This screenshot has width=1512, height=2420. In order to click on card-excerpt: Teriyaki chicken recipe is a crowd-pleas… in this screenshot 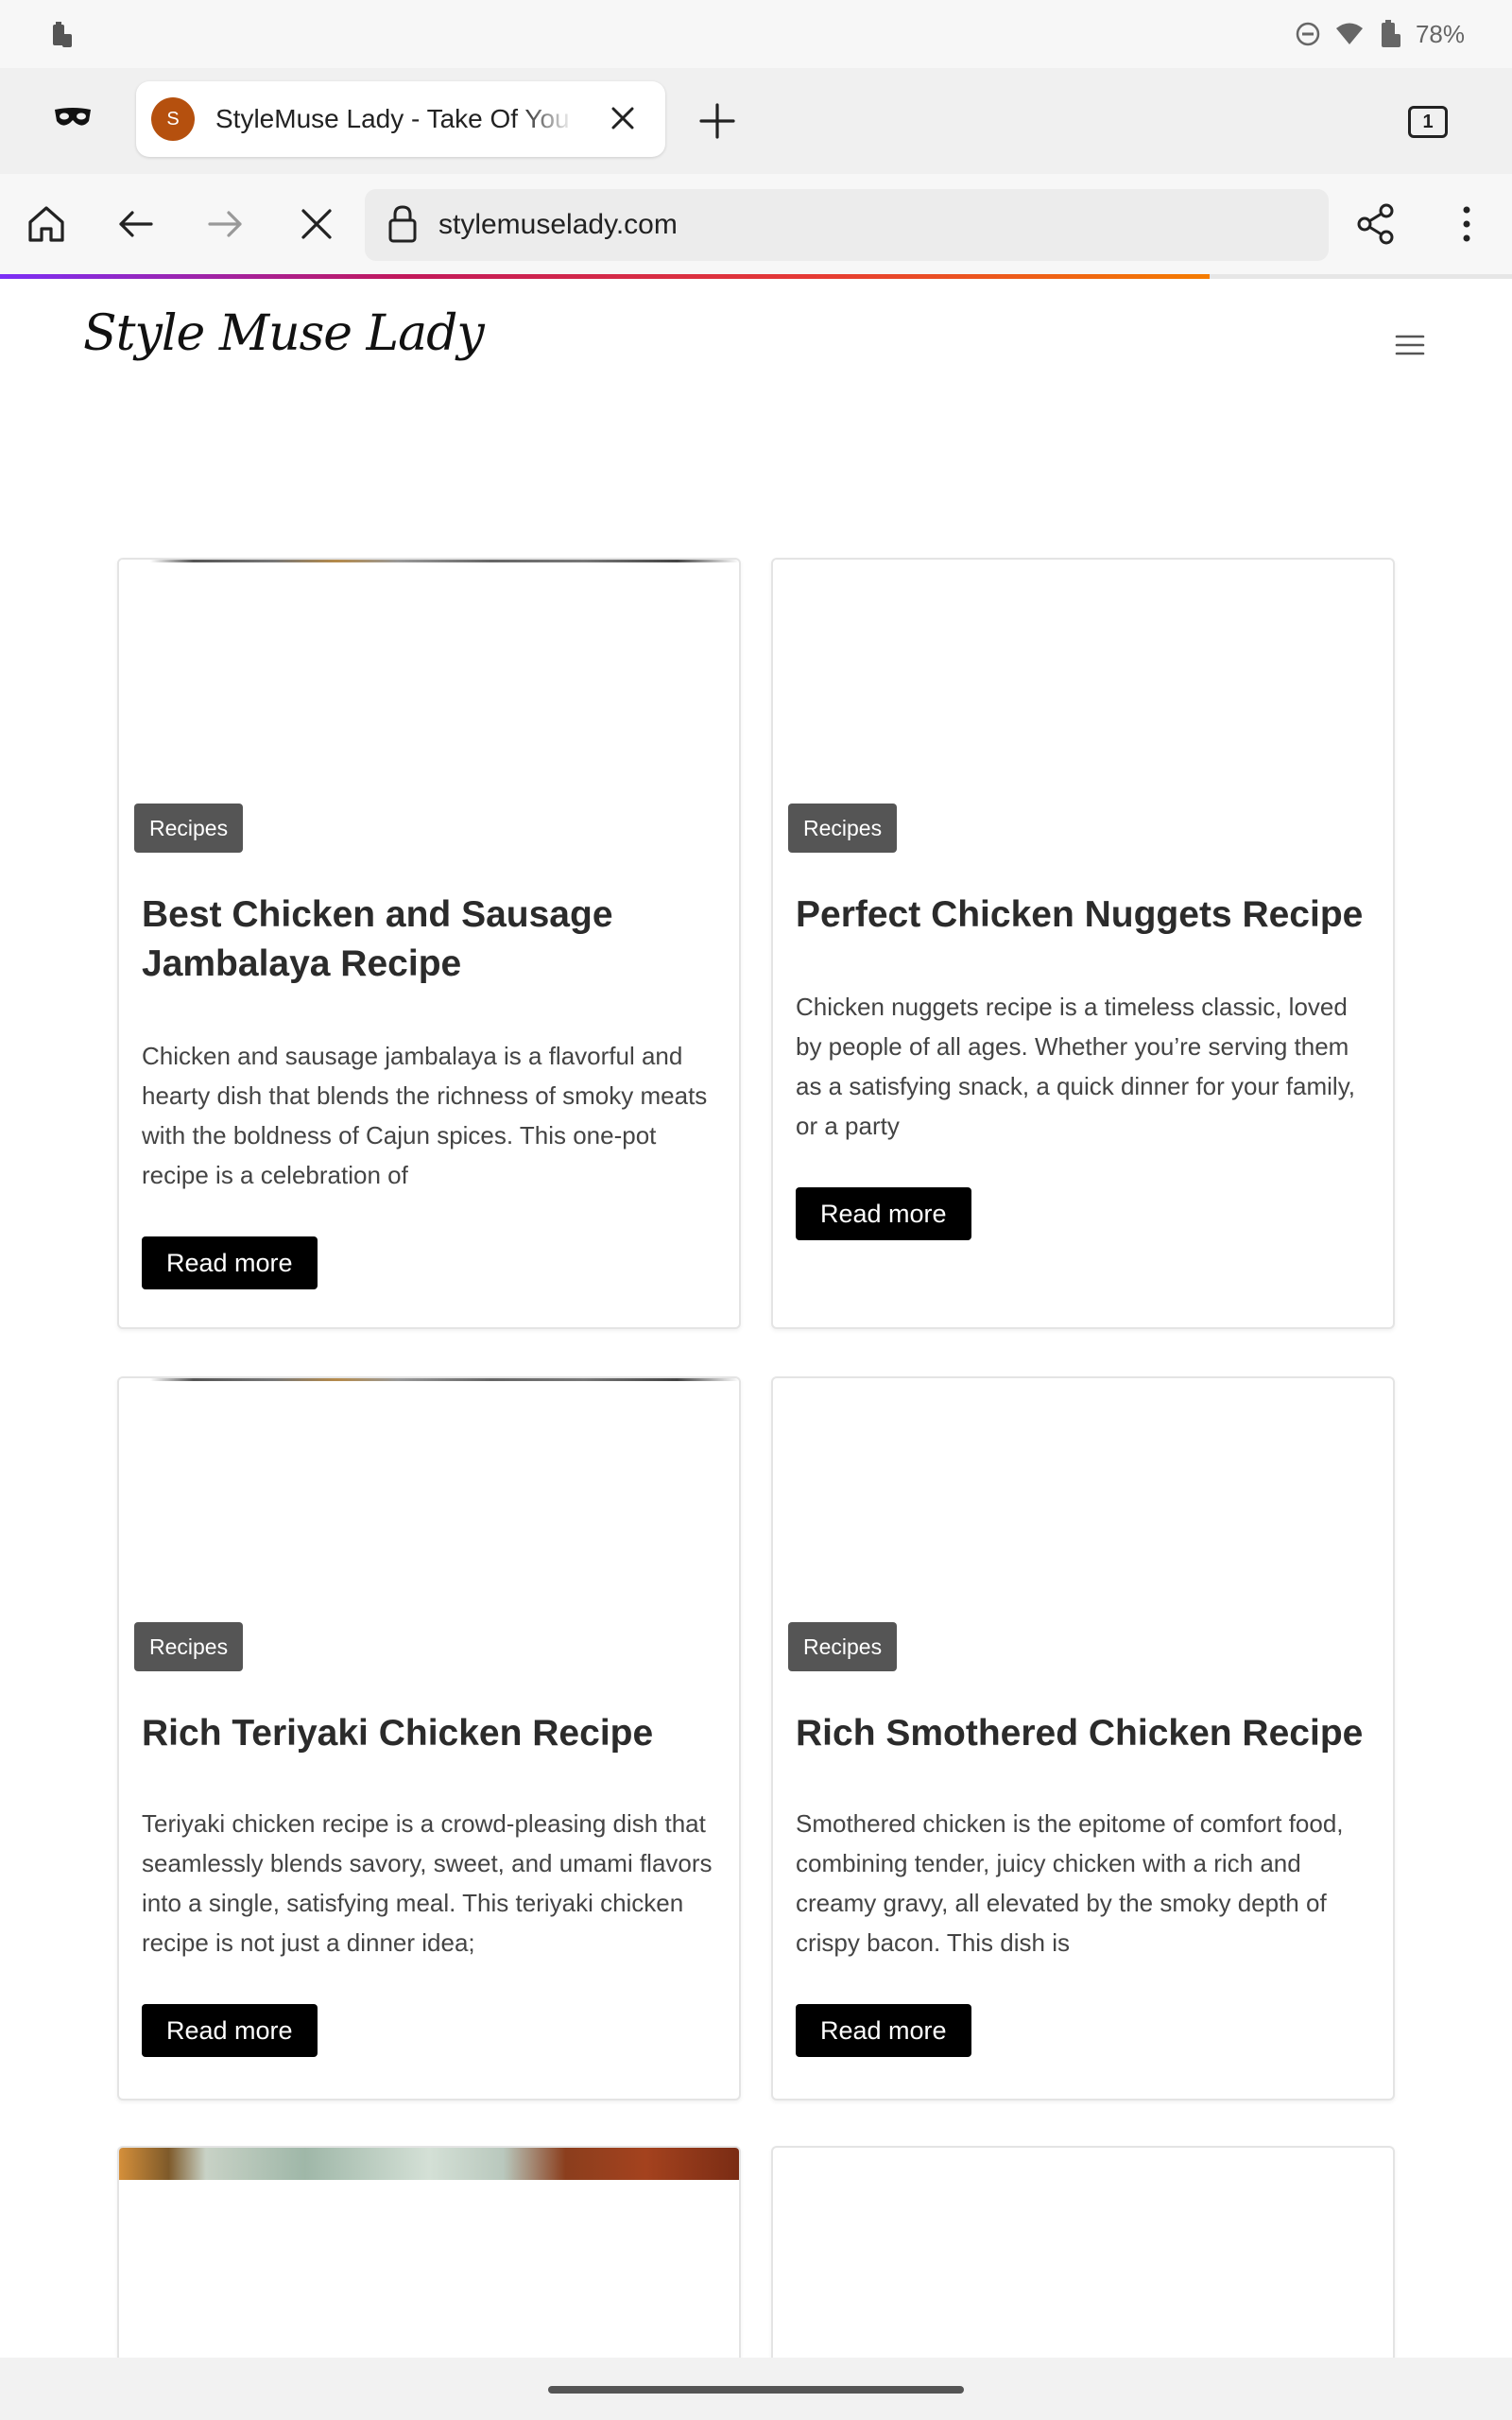, I will do `click(427, 1883)`.